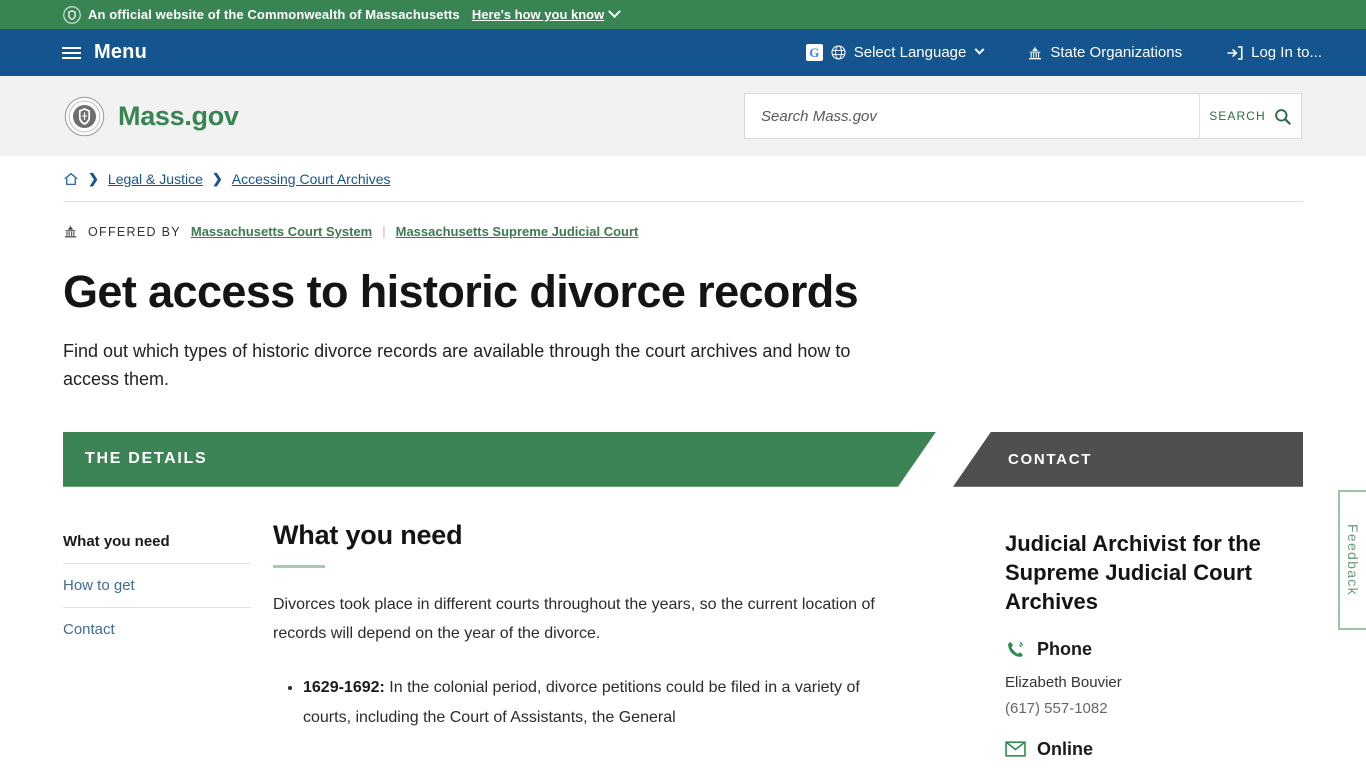  Describe the element at coordinates (71, 52) in the screenshot. I see `hamburger-icon` at that location.